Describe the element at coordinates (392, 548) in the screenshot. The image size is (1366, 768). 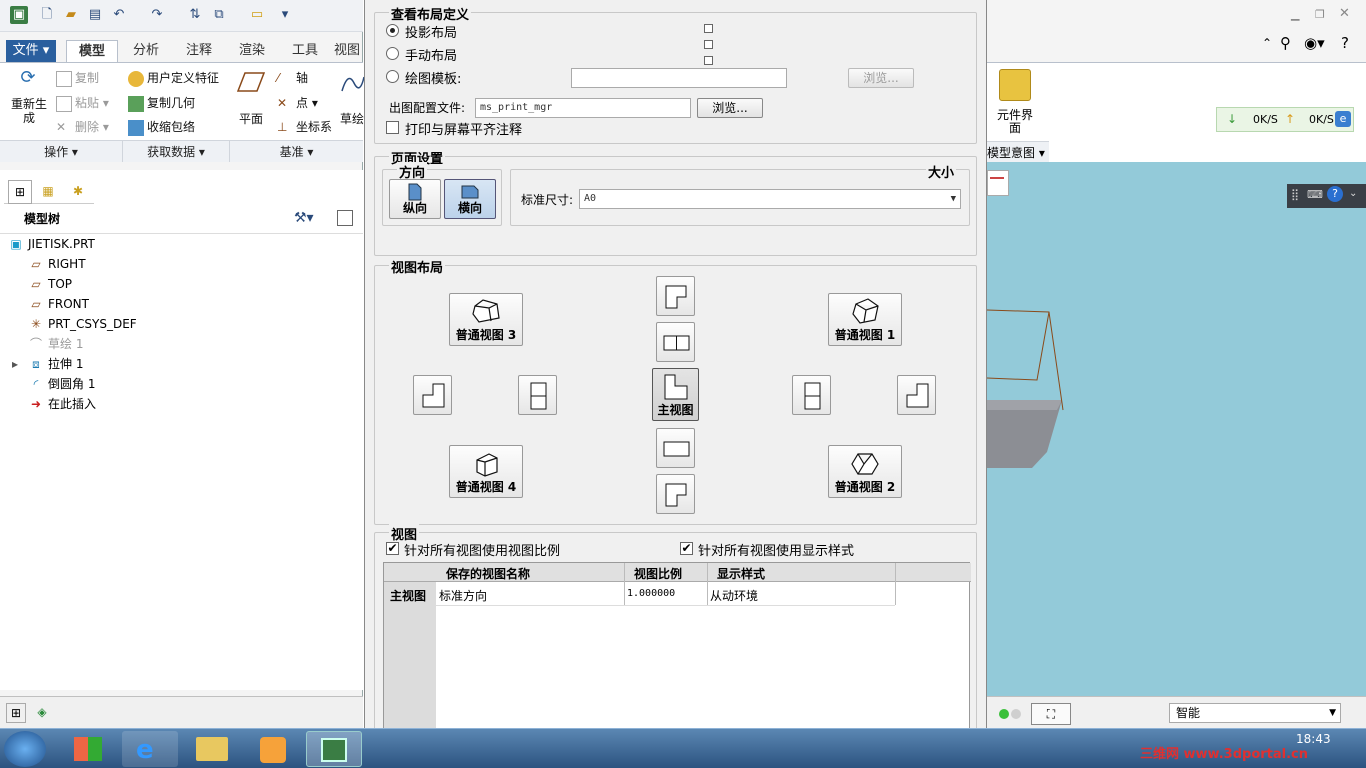
I see `use-view-scale-checkbox: ✔` at that location.